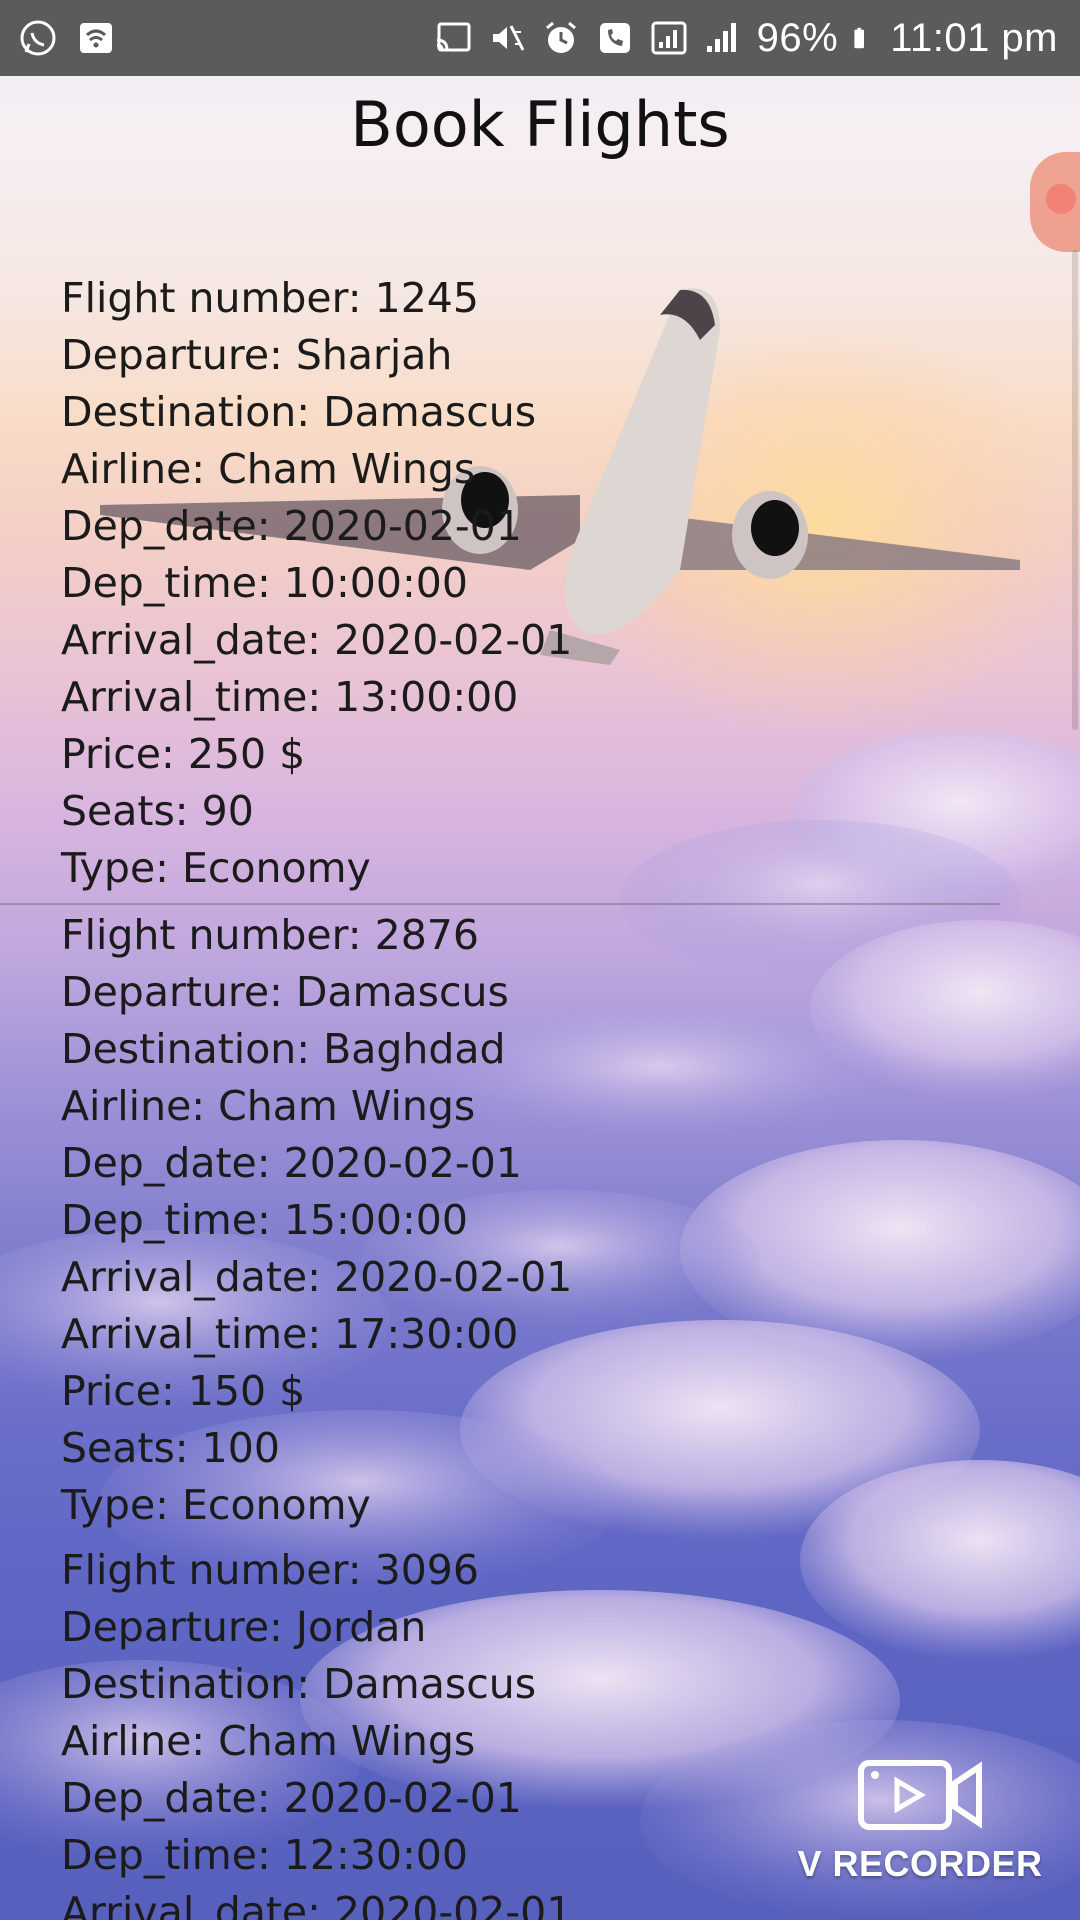 This screenshot has width=1080, height=1920. What do you see at coordinates (283, 1049) in the screenshot?
I see `destination: Destination: Baghdad` at bounding box center [283, 1049].